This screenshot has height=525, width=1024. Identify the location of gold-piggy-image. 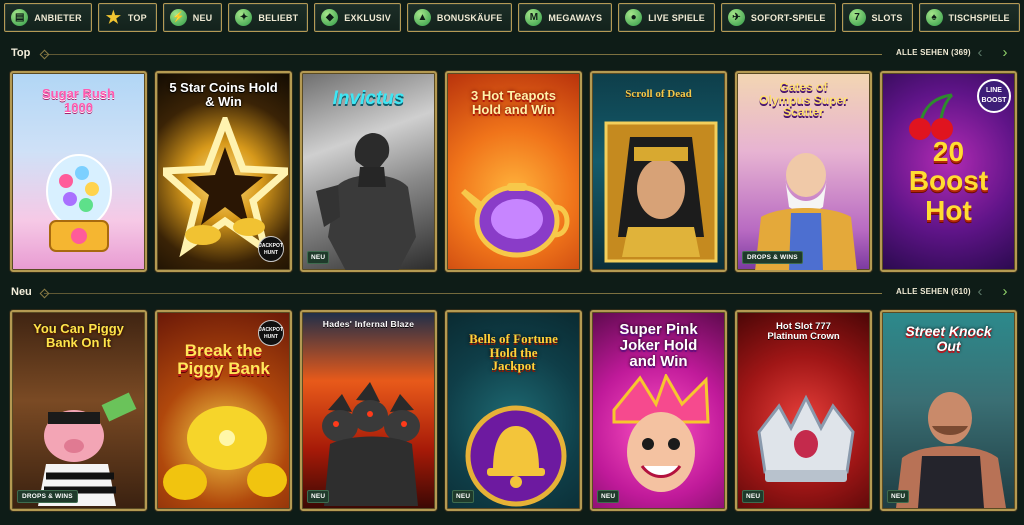
(225, 453).